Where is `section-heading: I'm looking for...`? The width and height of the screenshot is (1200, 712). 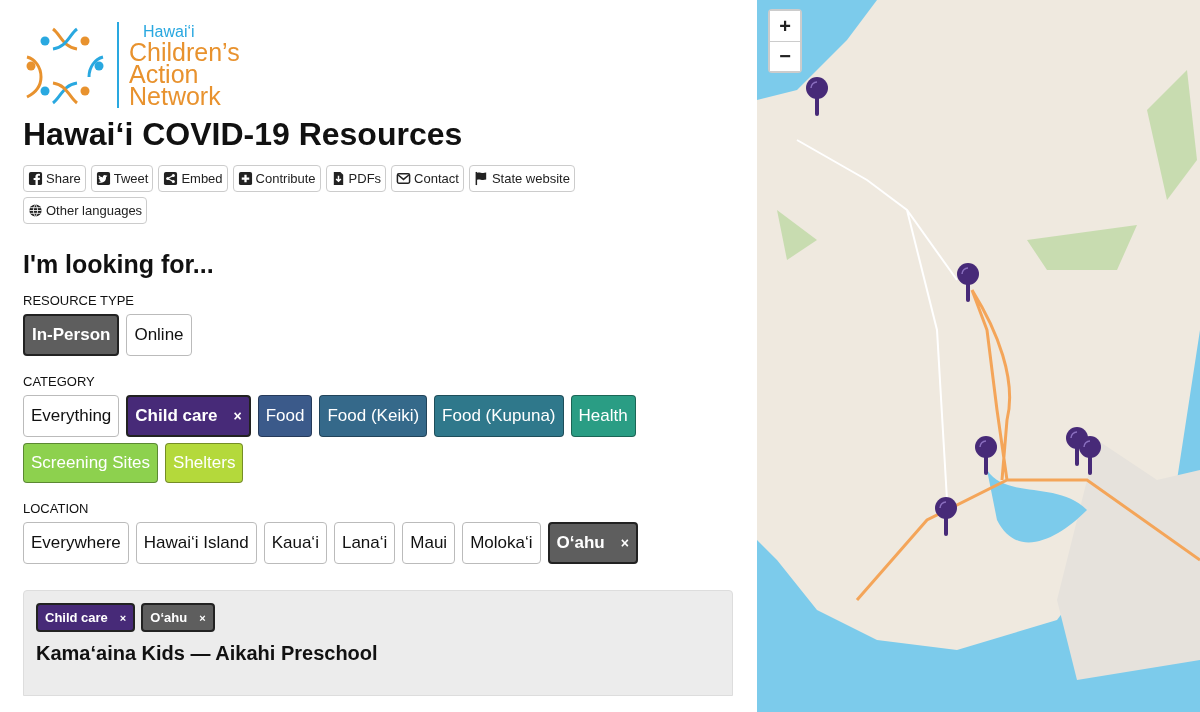 section-heading: I'm looking for... is located at coordinates (119, 264).